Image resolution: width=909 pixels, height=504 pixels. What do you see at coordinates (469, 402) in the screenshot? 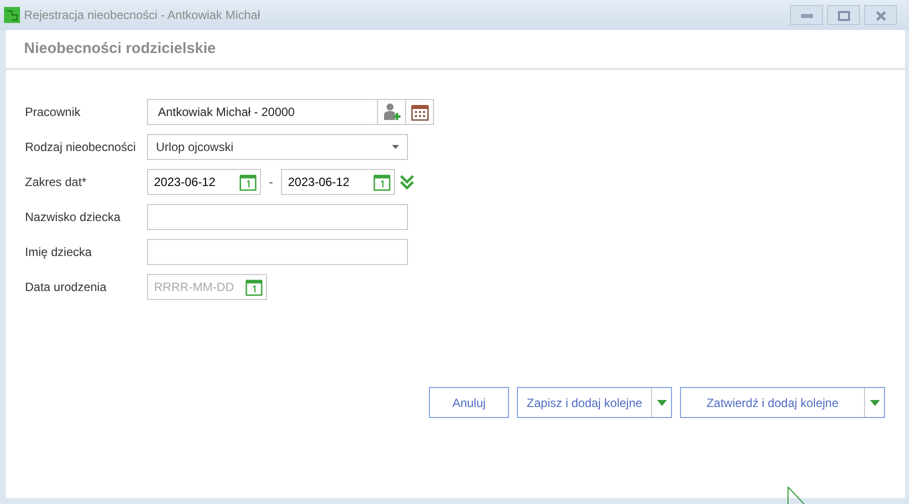
I see `cancel-button: Anuluj` at bounding box center [469, 402].